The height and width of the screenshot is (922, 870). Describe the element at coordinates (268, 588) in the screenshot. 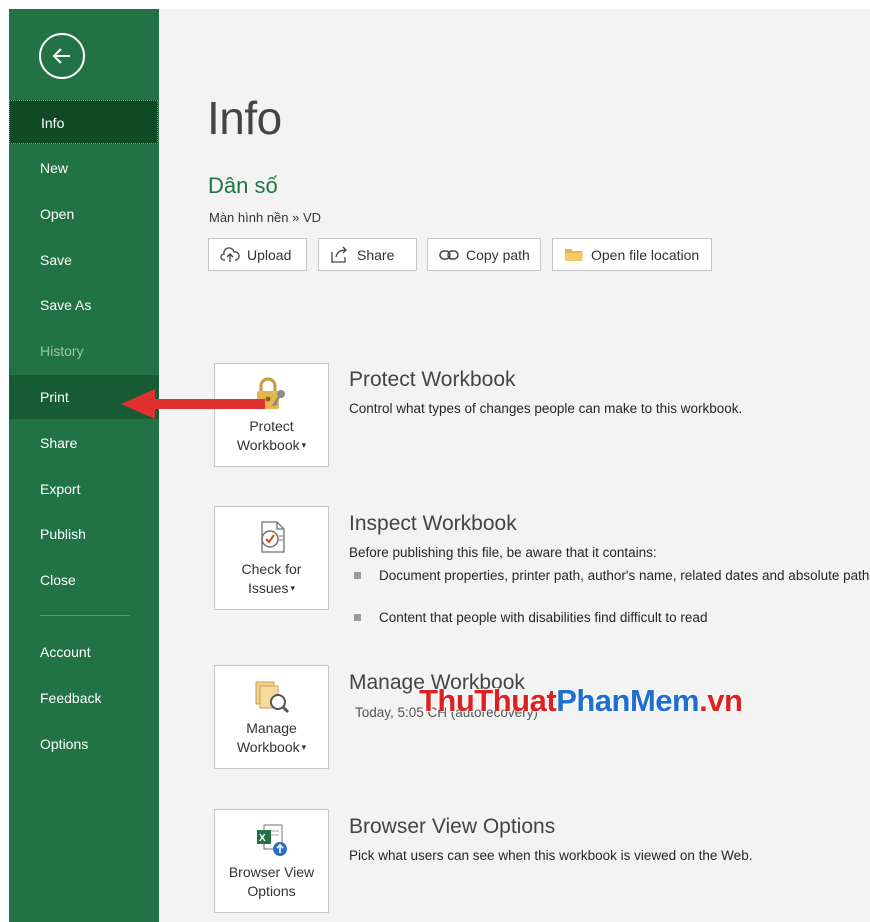

I see `inspect-tile-line2: Issues` at that location.